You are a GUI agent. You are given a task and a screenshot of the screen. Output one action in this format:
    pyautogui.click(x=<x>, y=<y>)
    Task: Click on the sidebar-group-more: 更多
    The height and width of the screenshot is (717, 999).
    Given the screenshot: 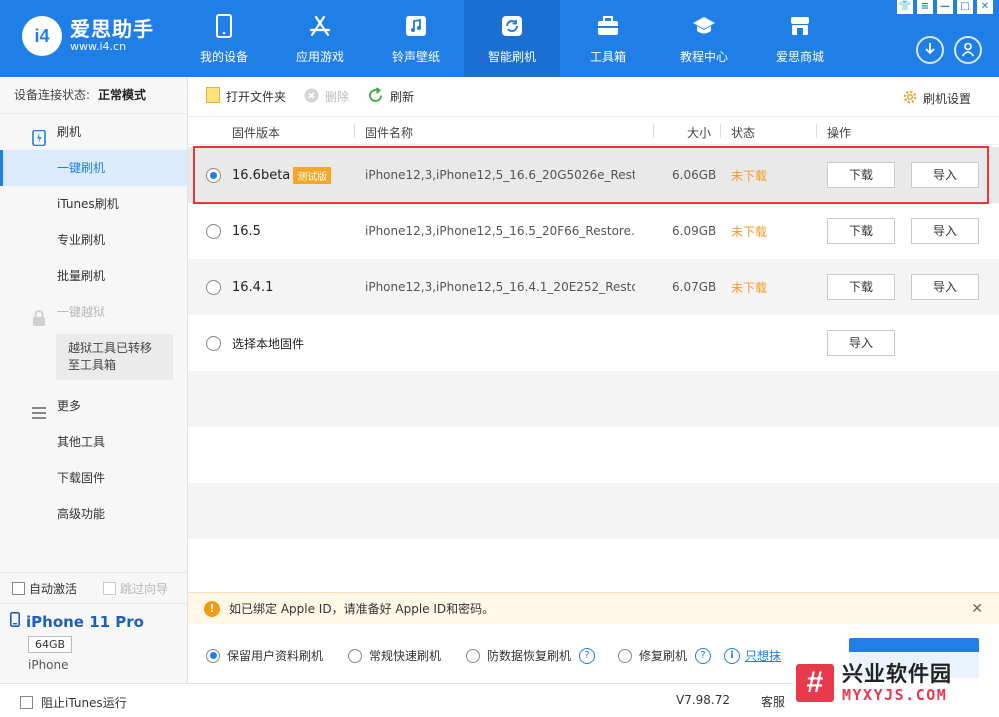 What is the action you would take?
    pyautogui.click(x=93, y=406)
    